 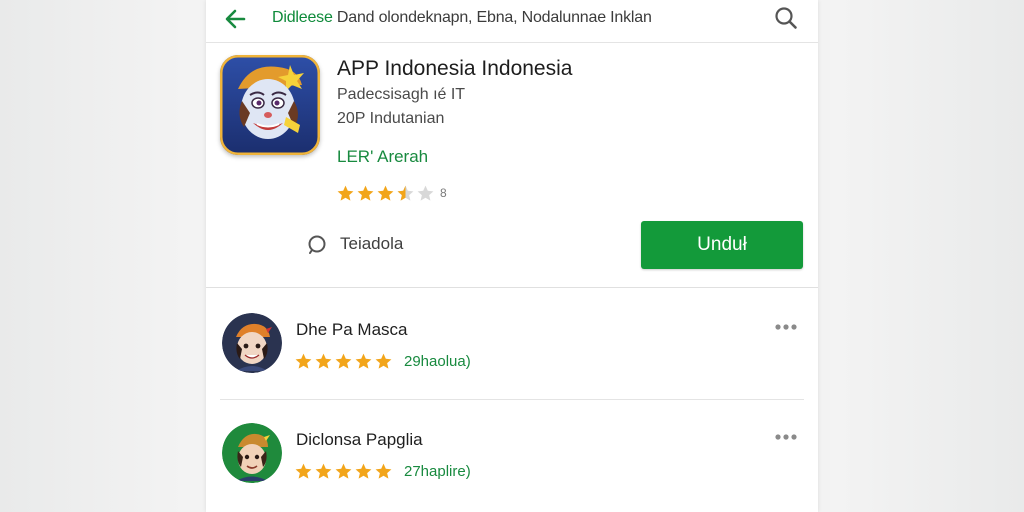 I want to click on app-rating: 8, so click(x=391, y=193).